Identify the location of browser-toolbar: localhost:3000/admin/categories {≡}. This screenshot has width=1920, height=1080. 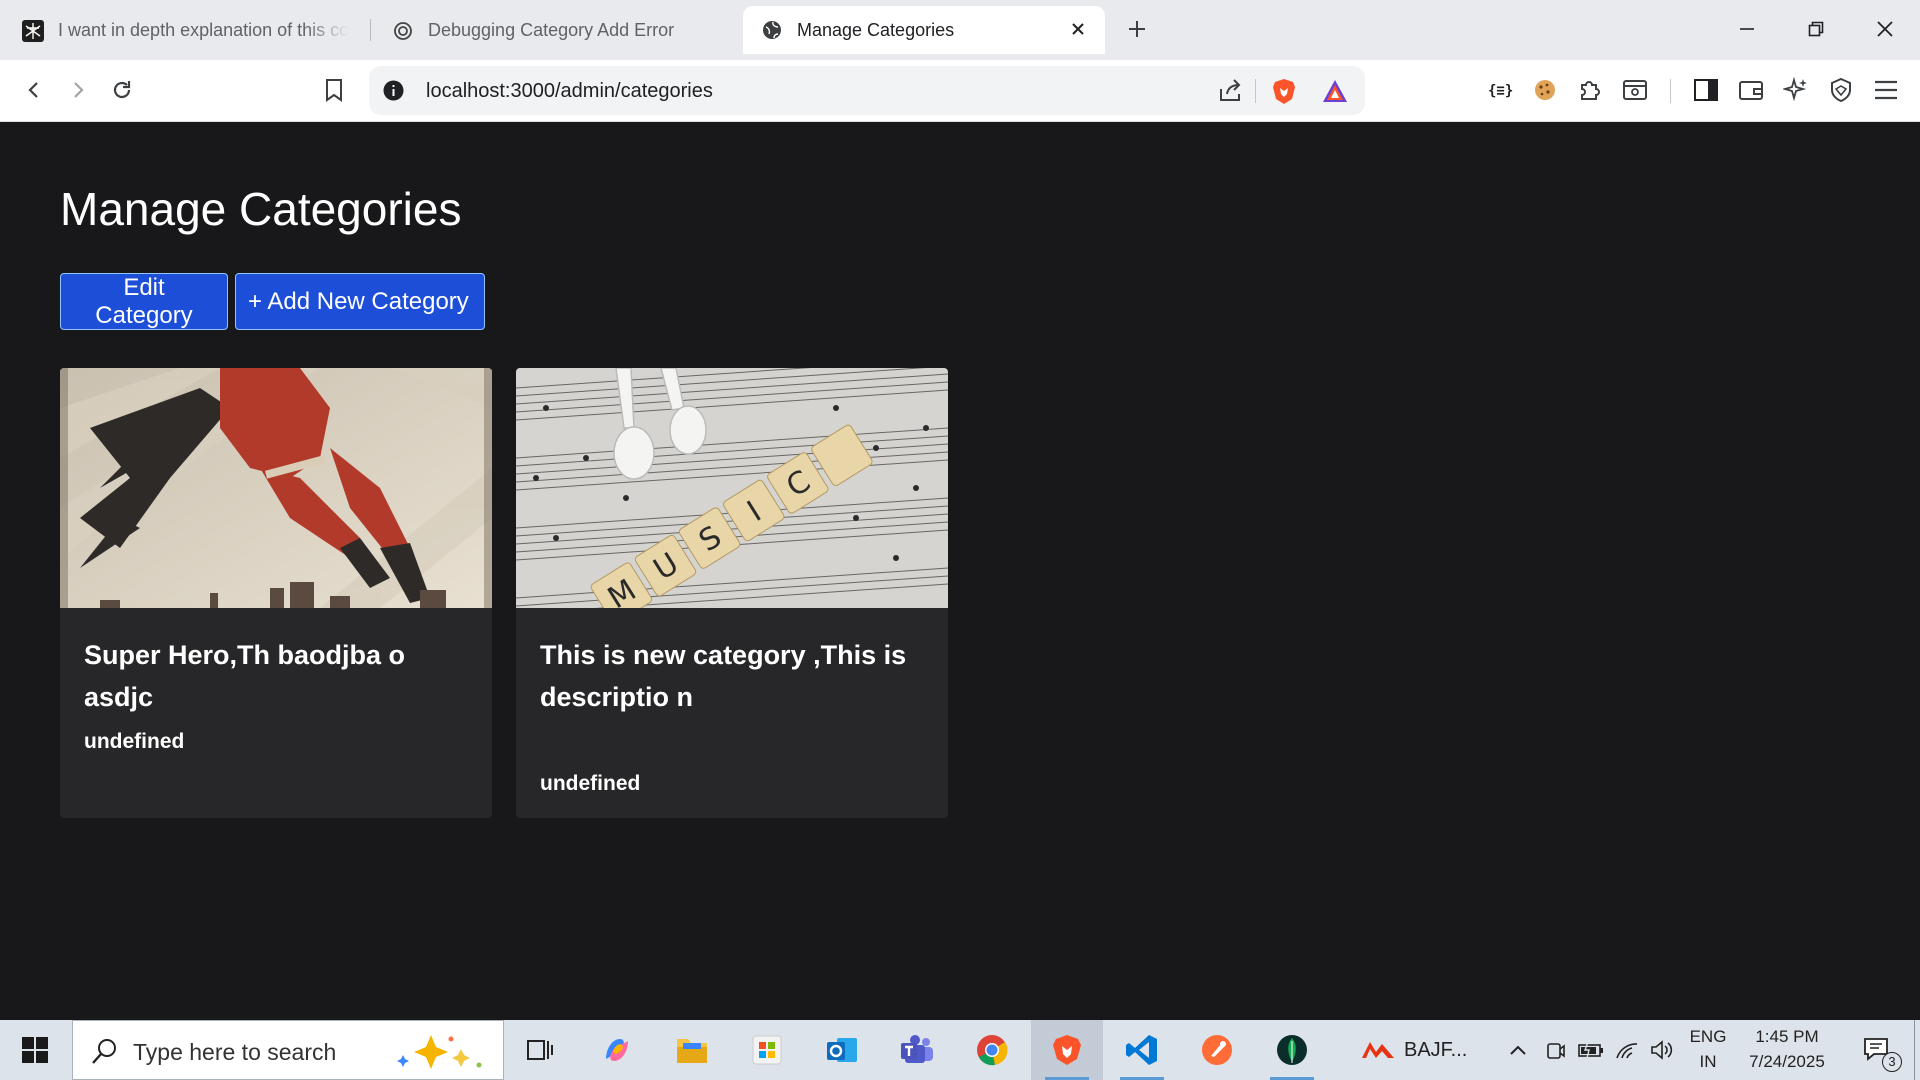
(960, 91).